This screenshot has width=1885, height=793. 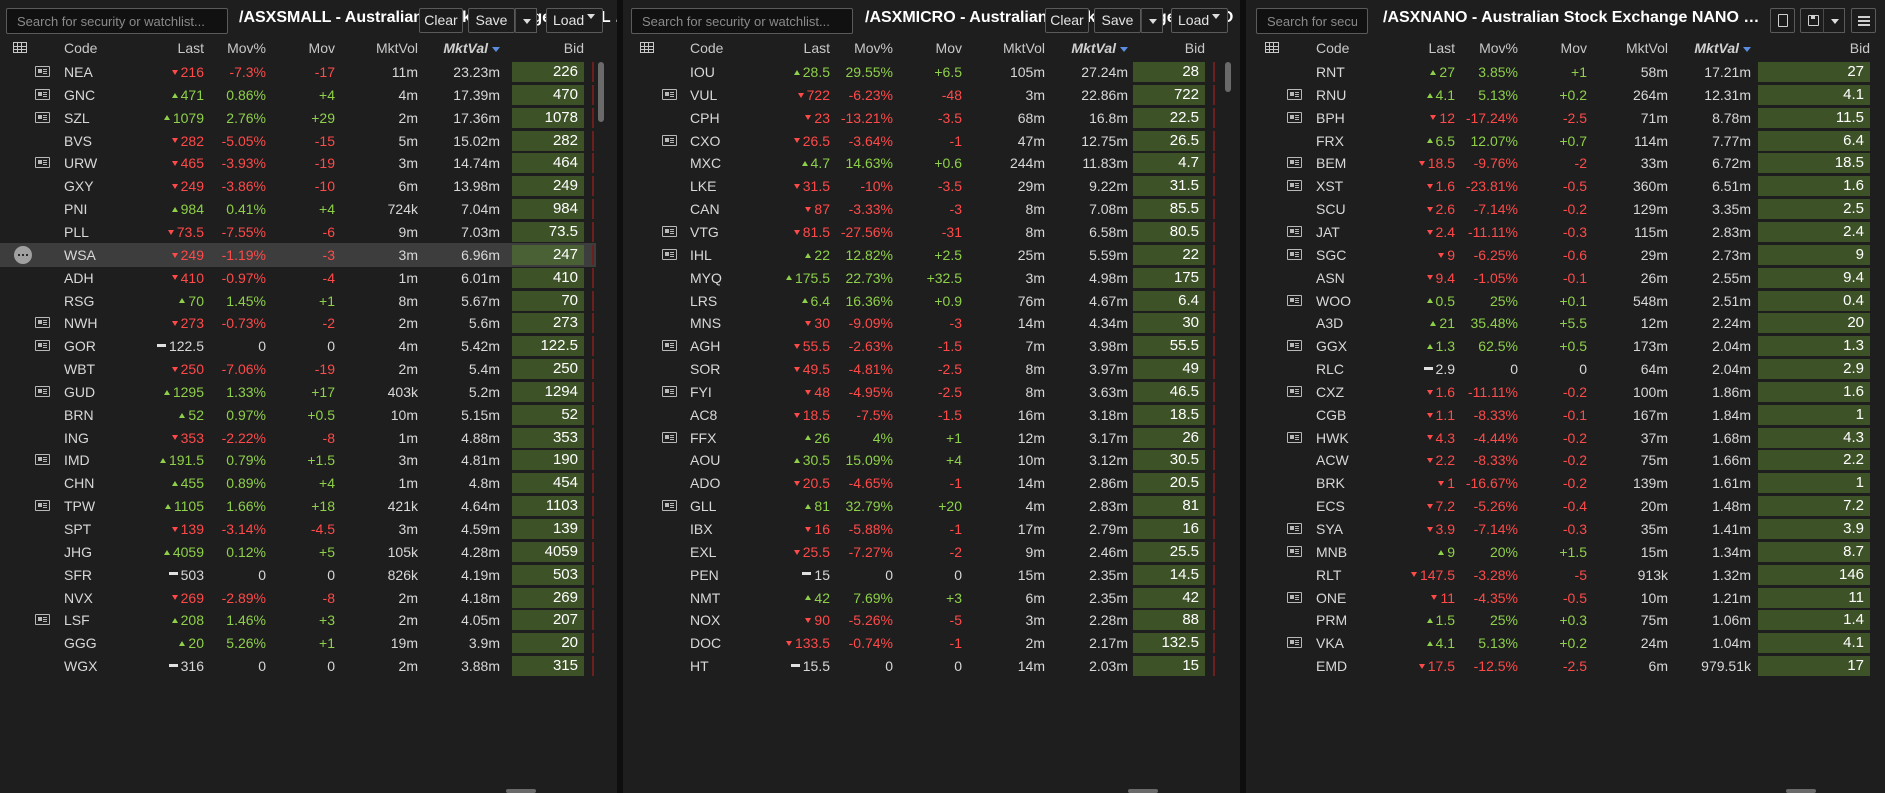 What do you see at coordinates (705, 598) in the screenshot?
I see `security-code: NMT` at bounding box center [705, 598].